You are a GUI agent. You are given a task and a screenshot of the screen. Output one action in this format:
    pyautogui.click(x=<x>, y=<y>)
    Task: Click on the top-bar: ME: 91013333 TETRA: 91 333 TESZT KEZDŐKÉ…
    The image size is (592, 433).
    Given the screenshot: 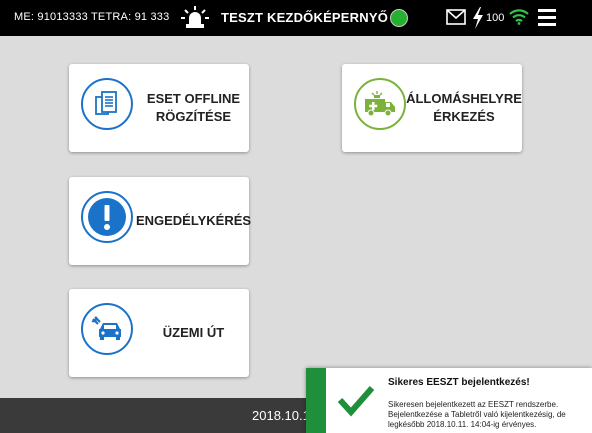 What is the action you would take?
    pyautogui.click(x=296, y=18)
    